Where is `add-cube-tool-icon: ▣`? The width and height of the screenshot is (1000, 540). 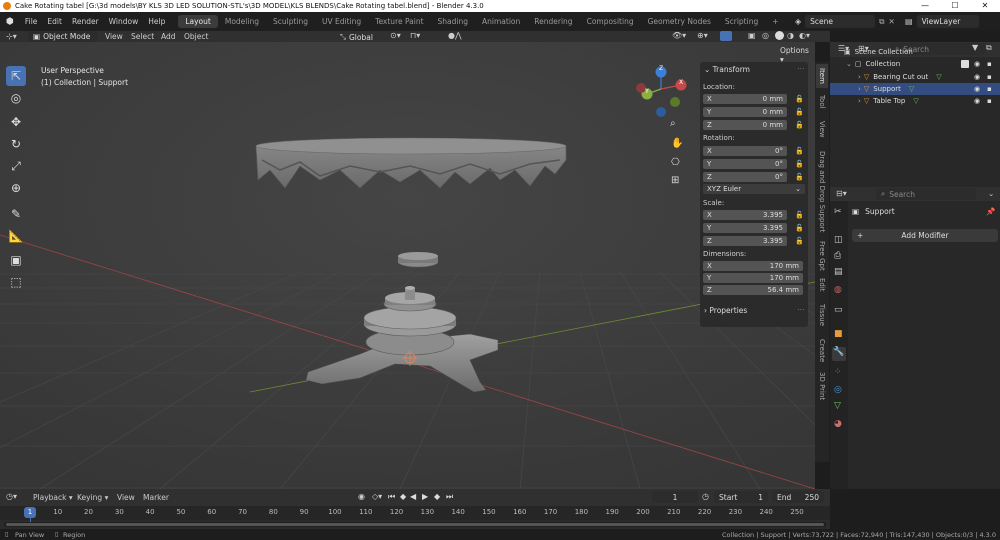
add-cube-tool-icon: ▣ is located at coordinates (16, 260).